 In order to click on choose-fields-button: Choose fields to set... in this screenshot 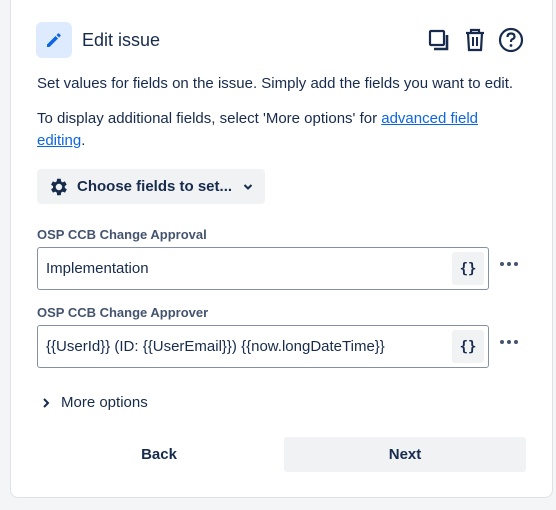, I will do `click(151, 186)`.